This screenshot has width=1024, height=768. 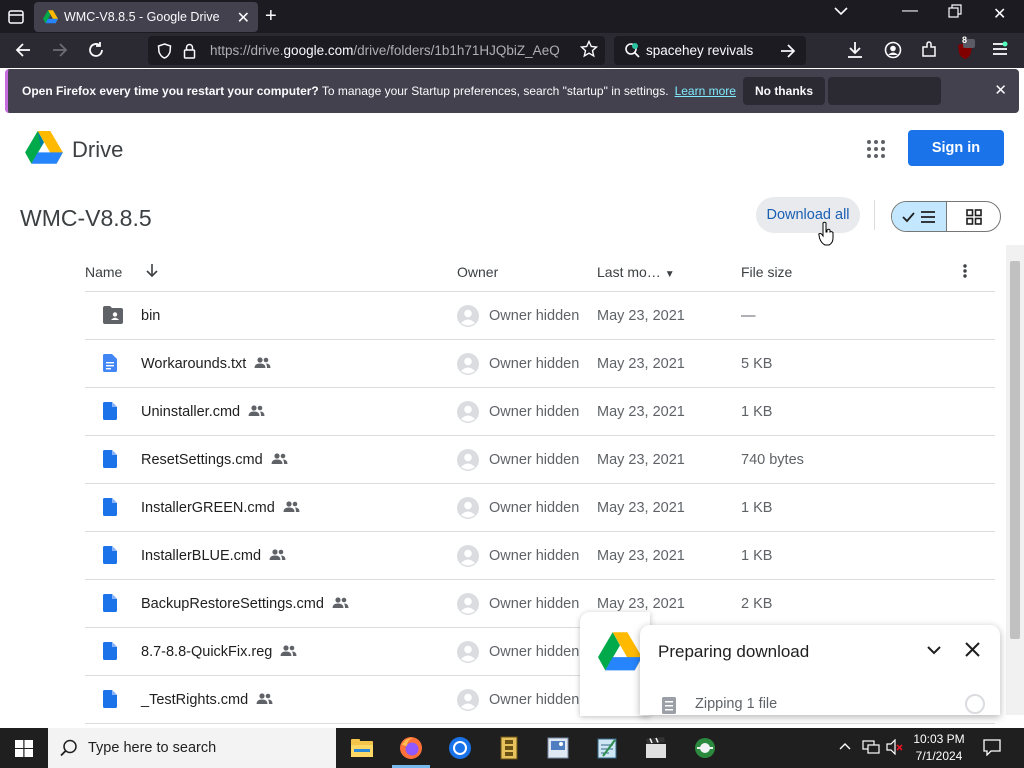 I want to click on new-tab-icon: +, so click(x=271, y=16).